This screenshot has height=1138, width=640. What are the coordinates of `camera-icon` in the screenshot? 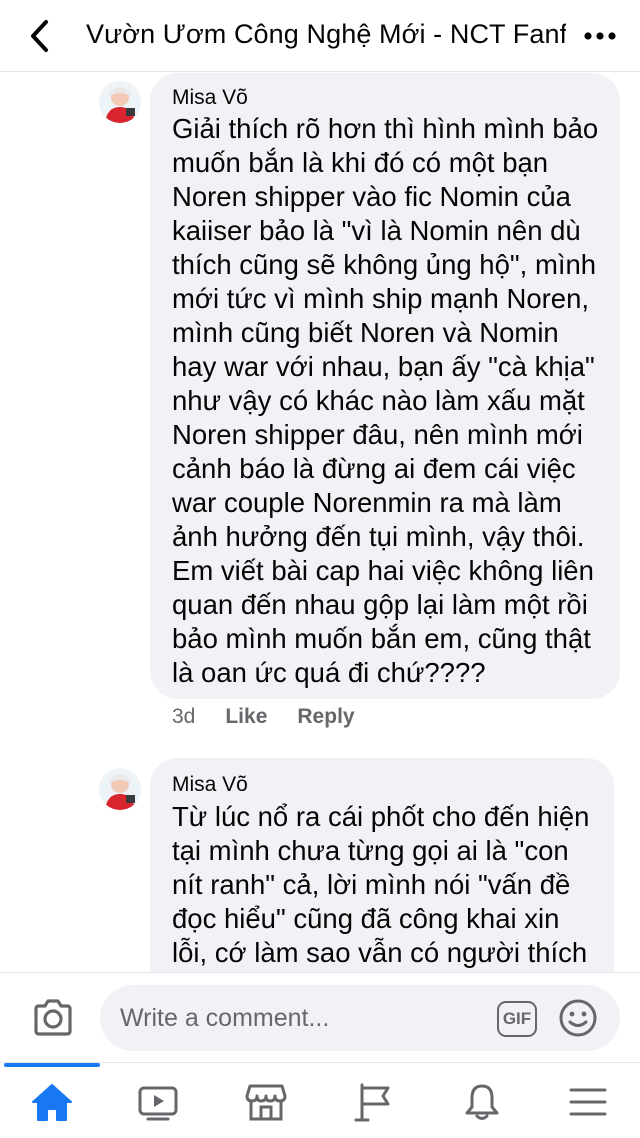 It's located at (53, 1017).